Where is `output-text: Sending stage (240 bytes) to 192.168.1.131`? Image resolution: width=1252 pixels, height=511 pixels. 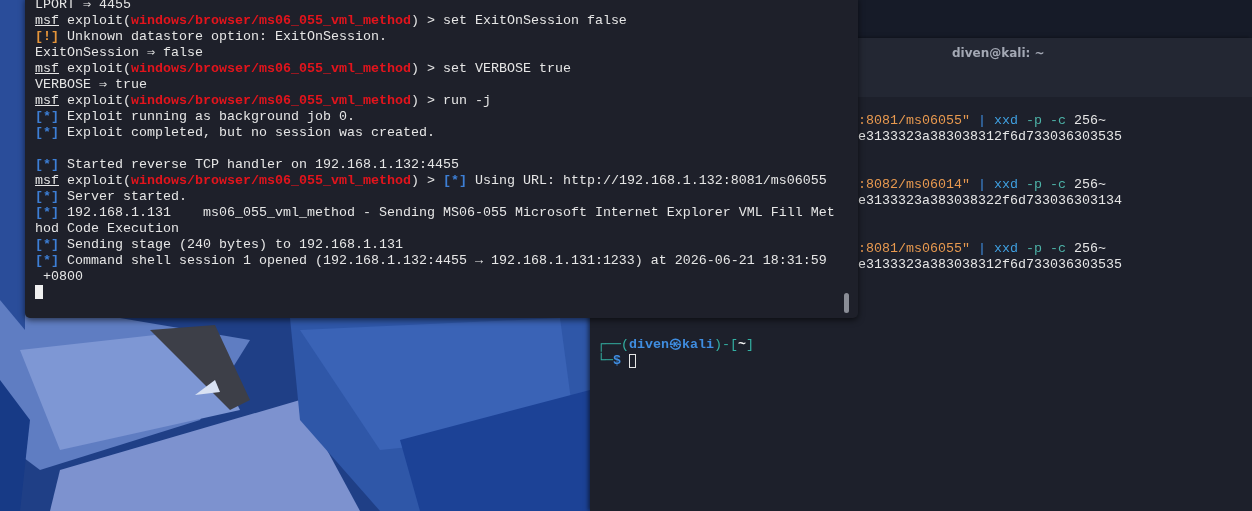
output-text: Sending stage (240 bytes) to 192.168.1.131 is located at coordinates (234, 244).